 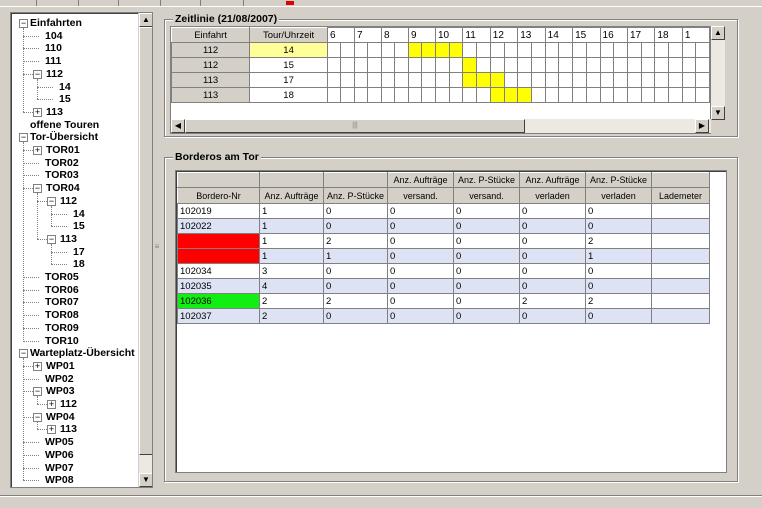 I want to click on tree-node: WP04, so click(x=60, y=417).